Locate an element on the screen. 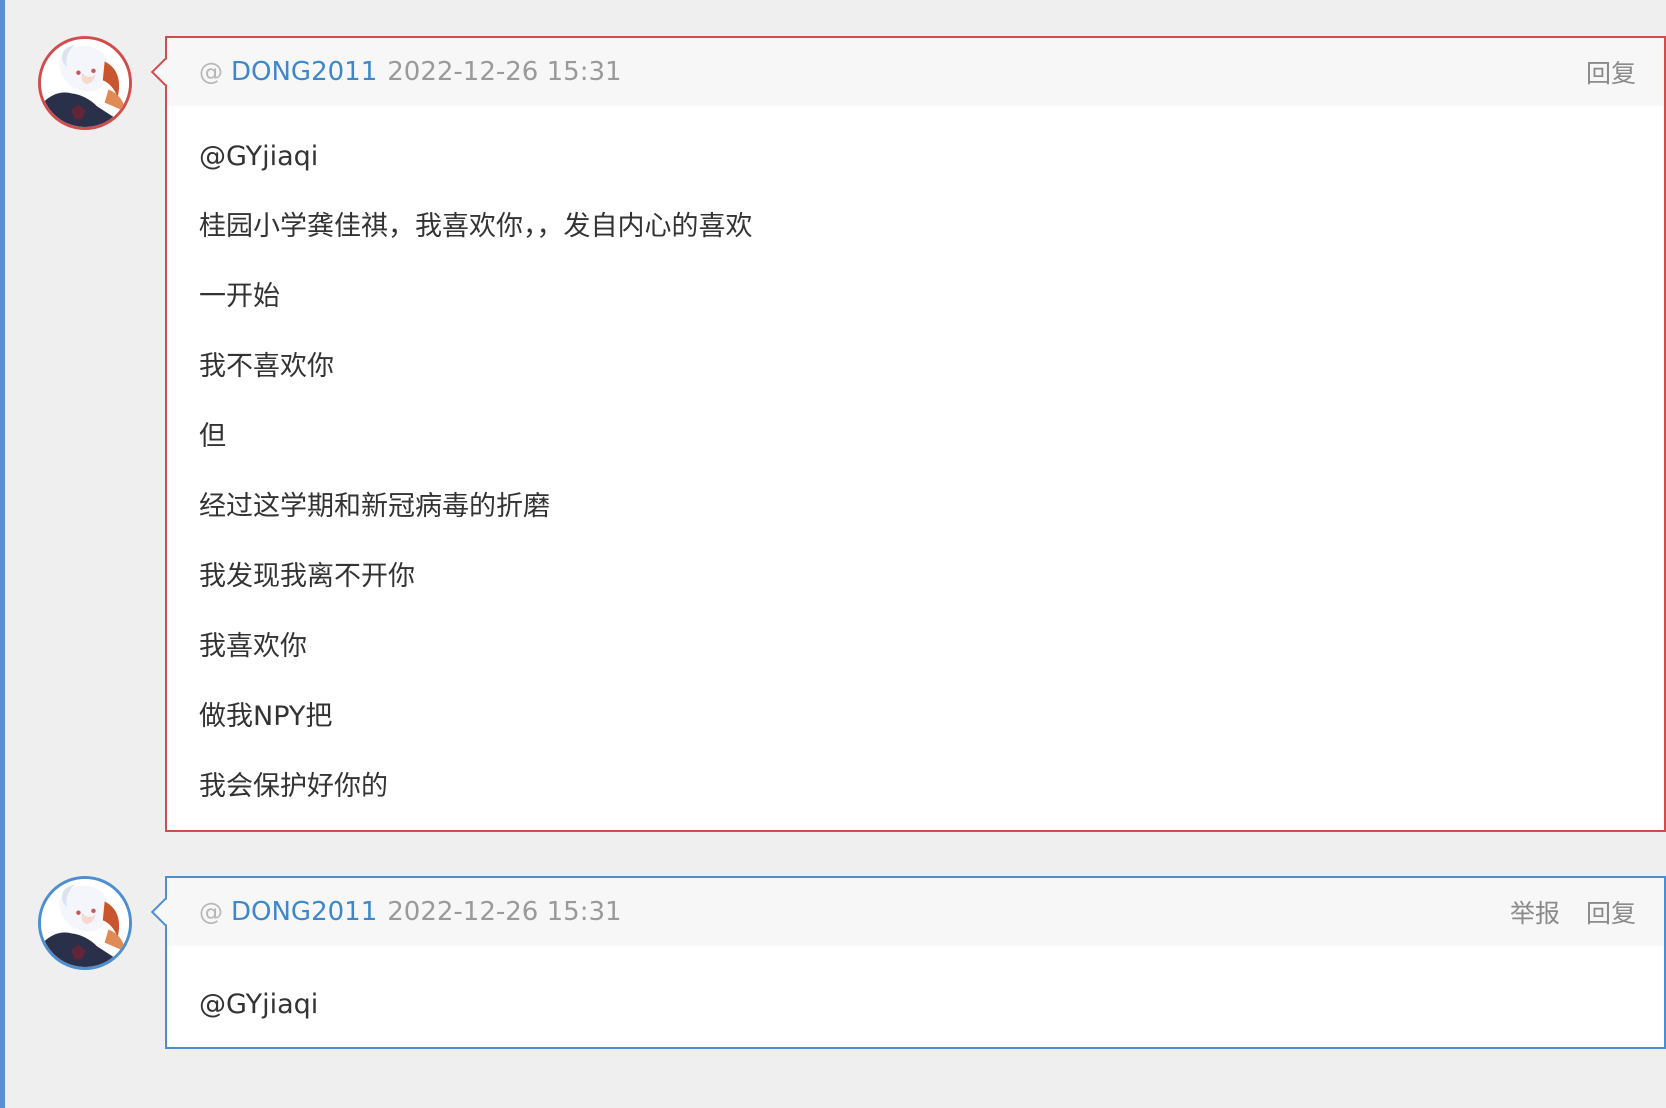 This screenshot has width=1666, height=1108. comment-body: @GYjiaqi is located at coordinates (915, 996).